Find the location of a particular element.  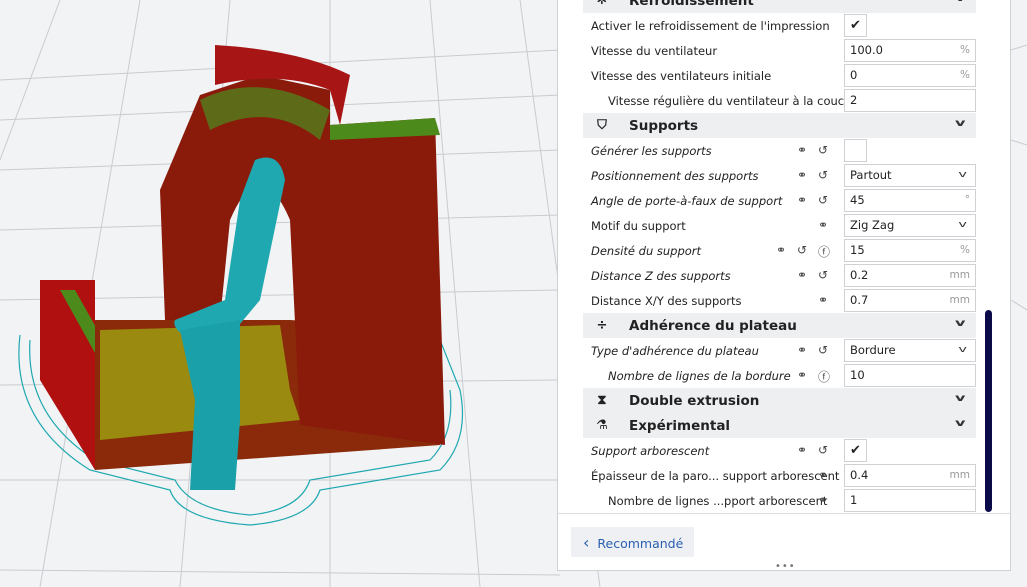

setting-row: Nombre de lignes de la bordure ⚭ ⓕ 10 is located at coordinates (779, 375).